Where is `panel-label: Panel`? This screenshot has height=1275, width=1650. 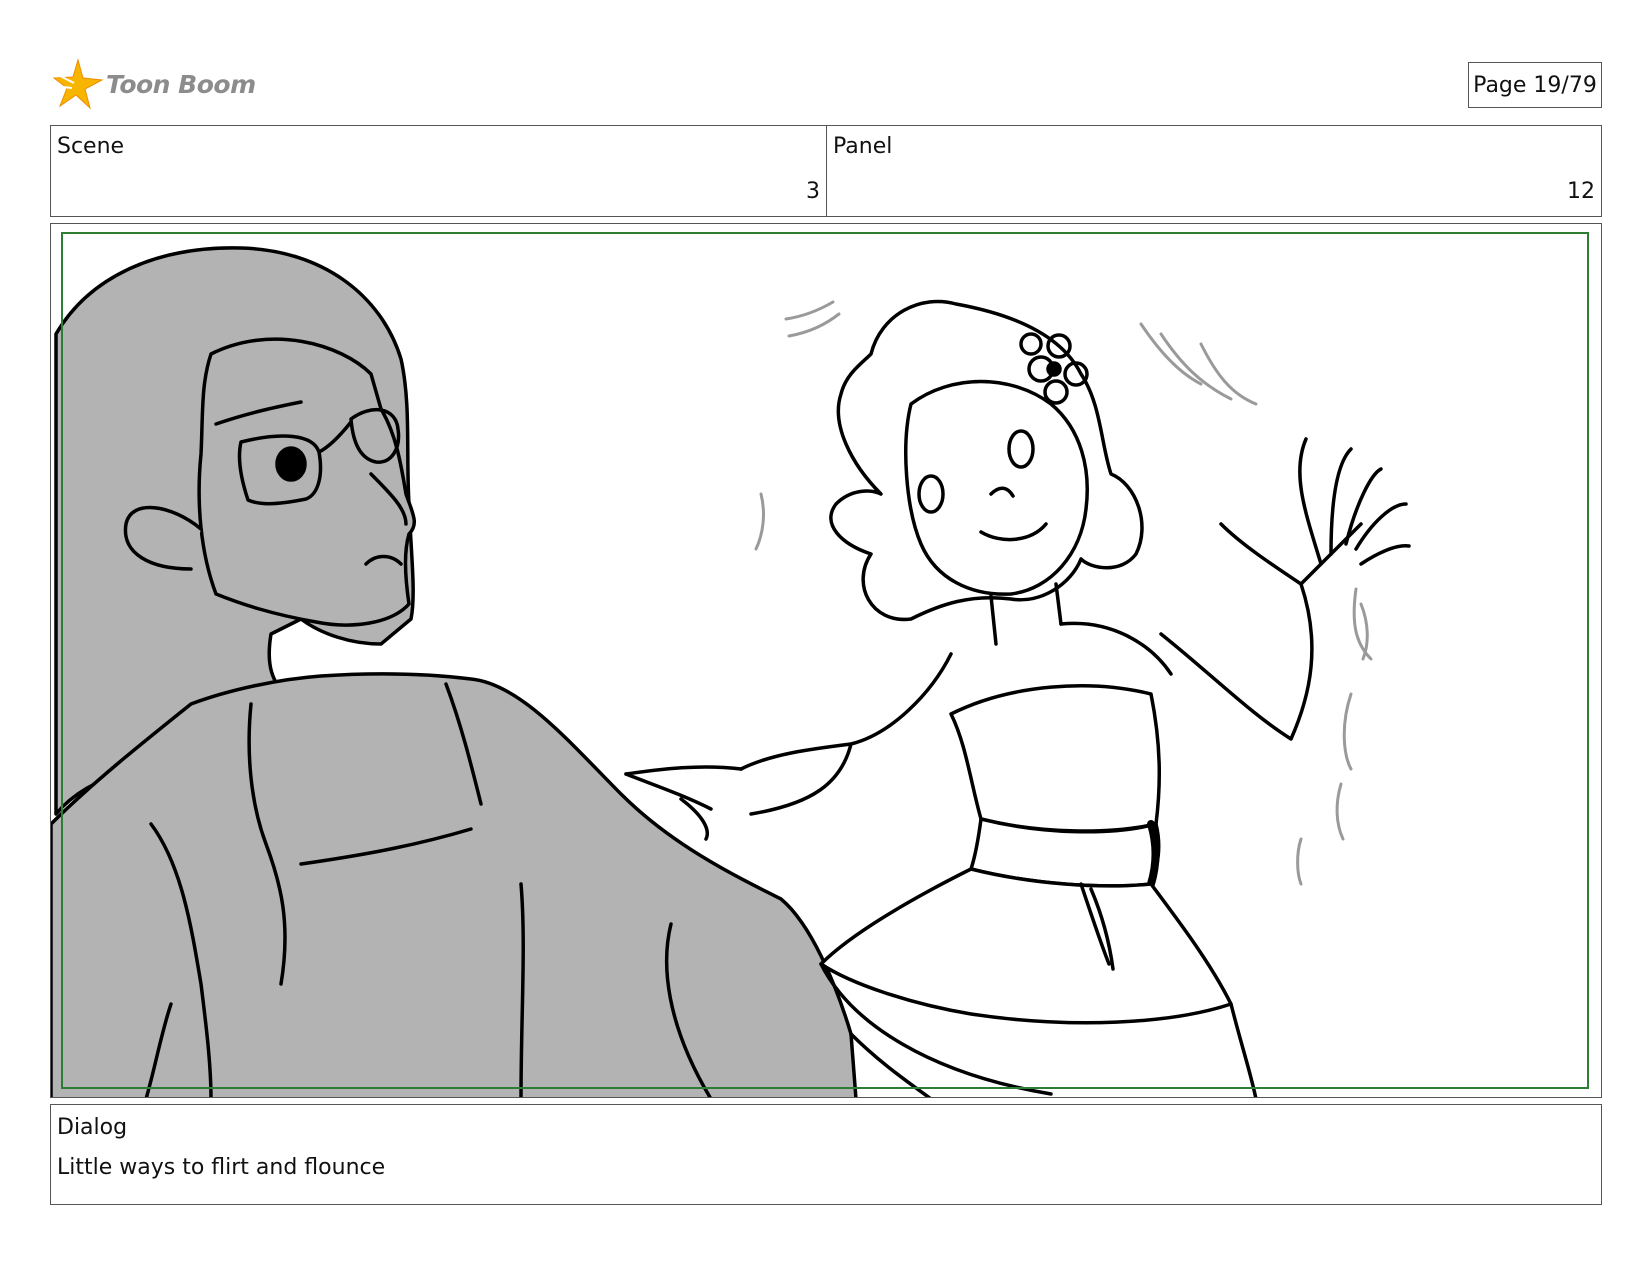 panel-label: Panel is located at coordinates (863, 146).